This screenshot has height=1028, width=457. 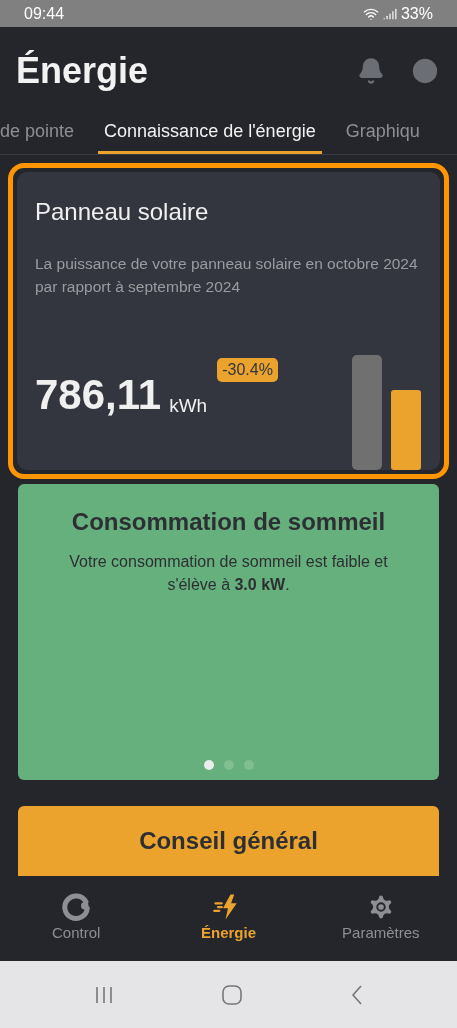 What do you see at coordinates (247, 369) in the screenshot?
I see `change-badge: -30.4%` at bounding box center [247, 369].